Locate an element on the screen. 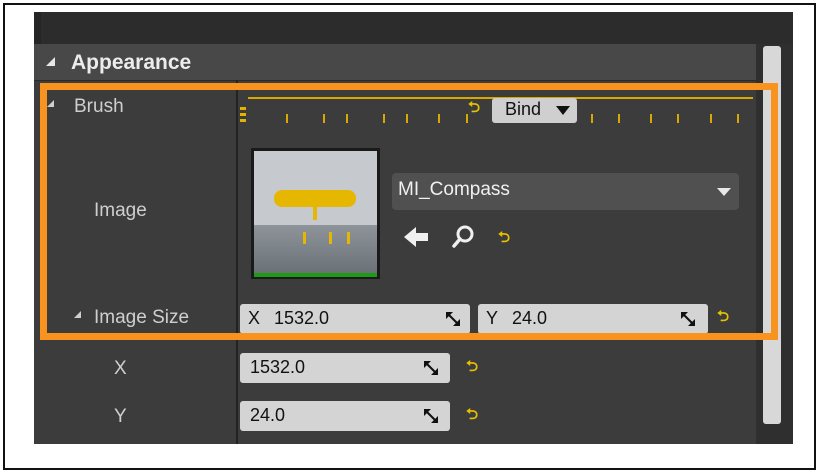 Image resolution: width=822 pixels, height=476 pixels. image-label: Image is located at coordinates (120, 210).